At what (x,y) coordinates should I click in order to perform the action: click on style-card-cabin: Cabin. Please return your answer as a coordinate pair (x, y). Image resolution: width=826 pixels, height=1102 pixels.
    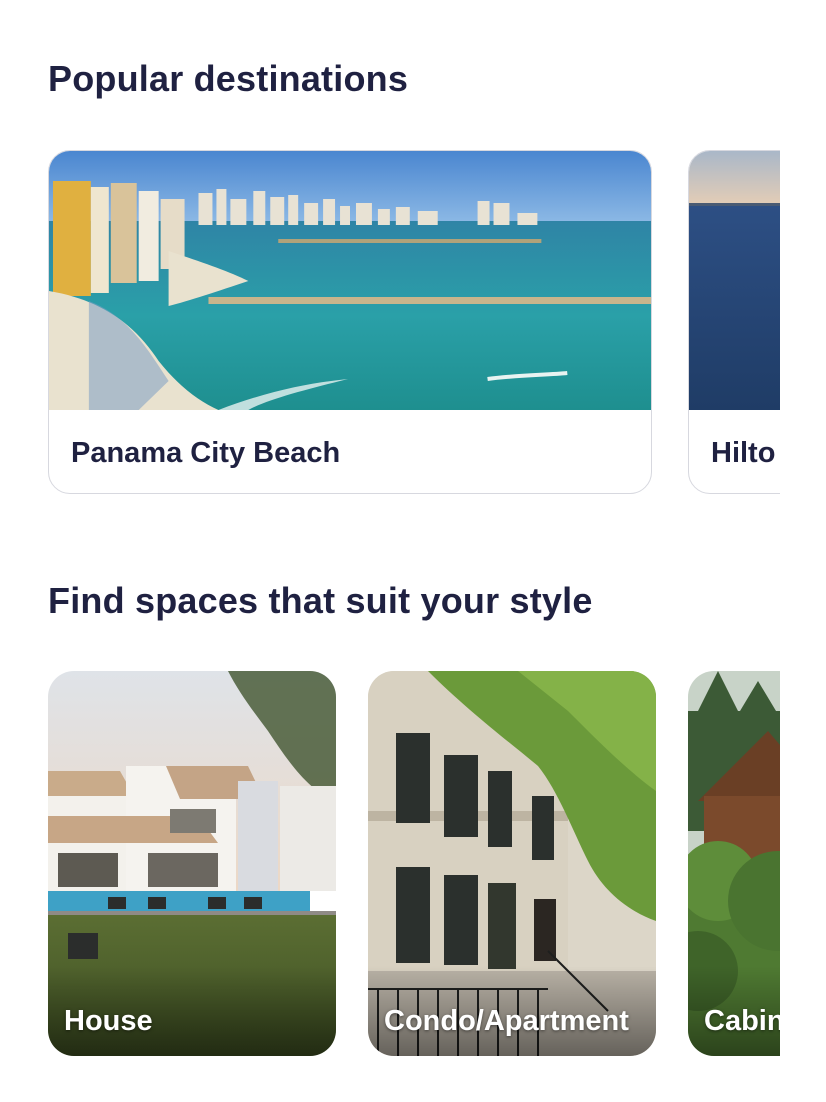
    Looking at the image, I should click on (734, 863).